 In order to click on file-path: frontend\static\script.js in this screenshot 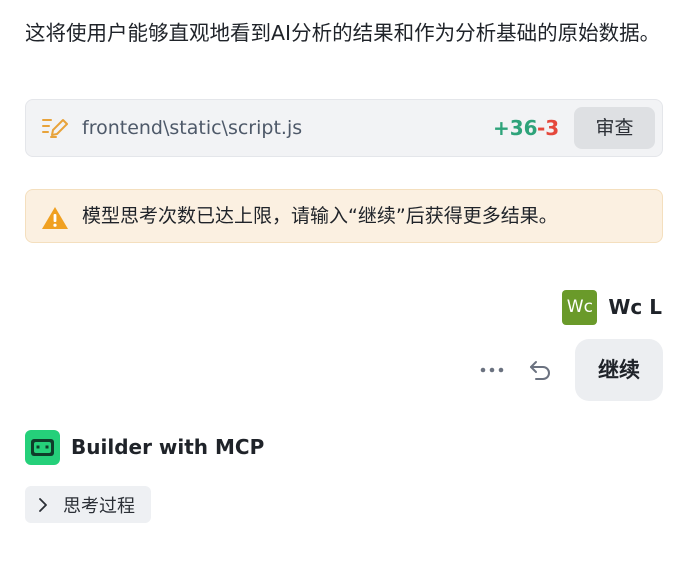, I will do `click(192, 128)`.